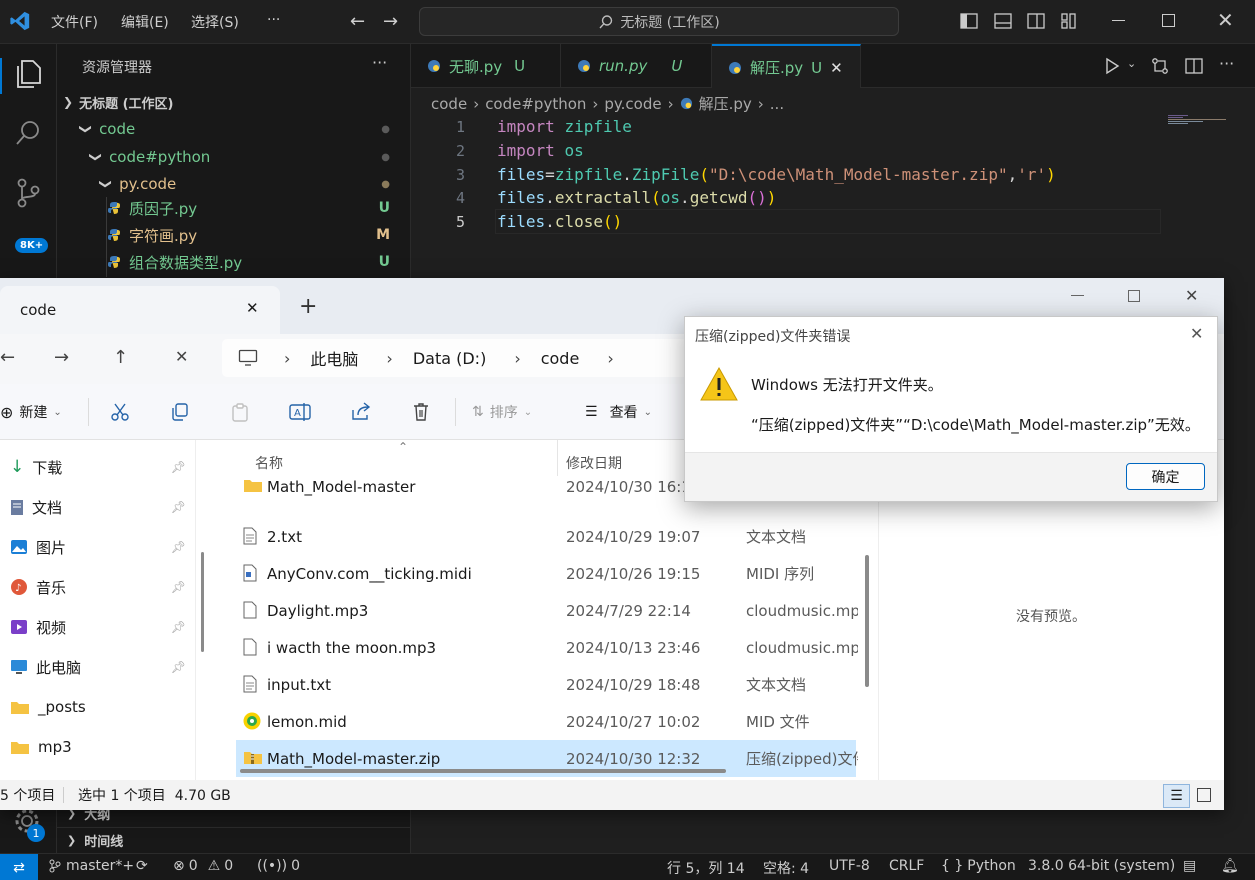 This screenshot has width=1255, height=880. I want to click on address-bar: › 此电脑 › Data (D:) › code ›, so click(472, 358).